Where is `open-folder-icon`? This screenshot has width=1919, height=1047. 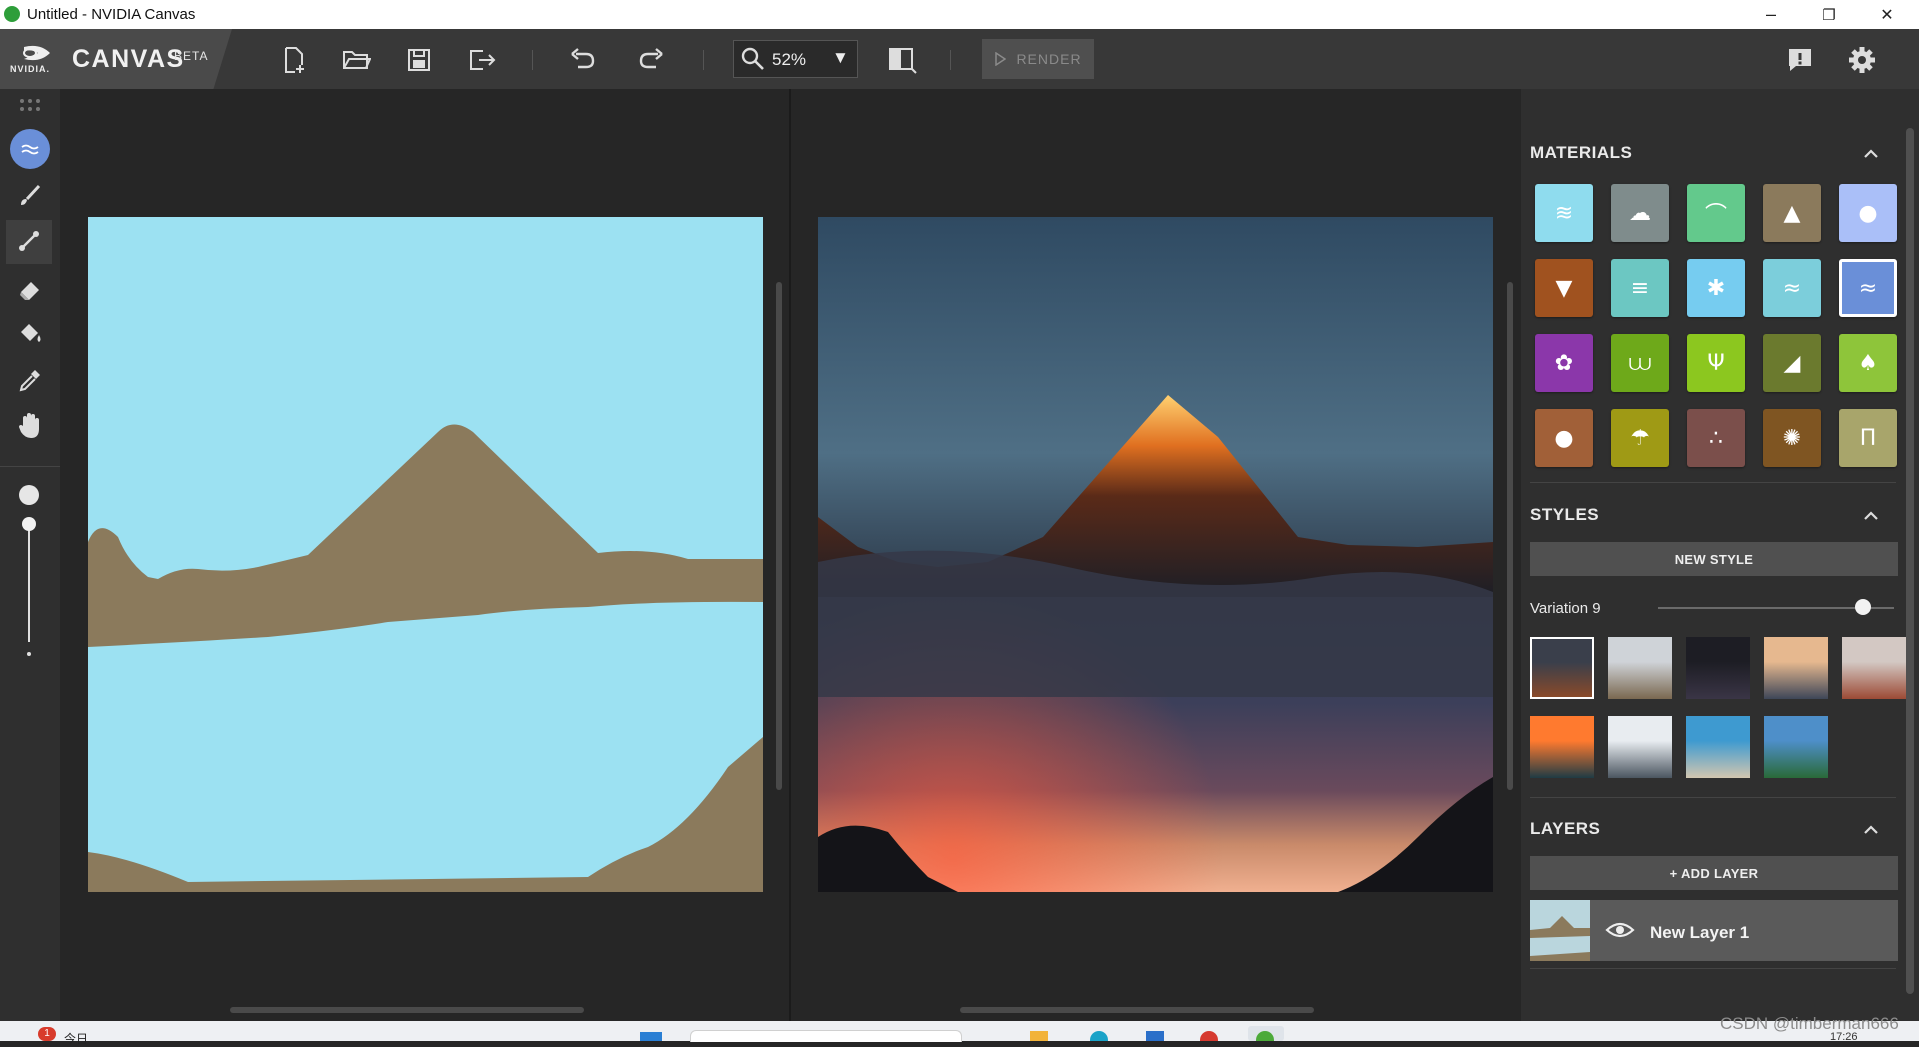
open-folder-icon is located at coordinates (357, 60).